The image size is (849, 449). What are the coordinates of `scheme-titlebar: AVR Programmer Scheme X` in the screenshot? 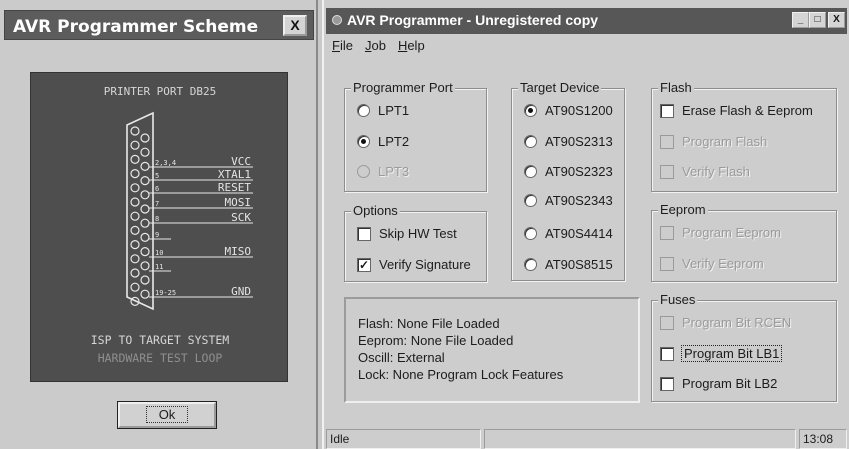 It's located at (159, 25).